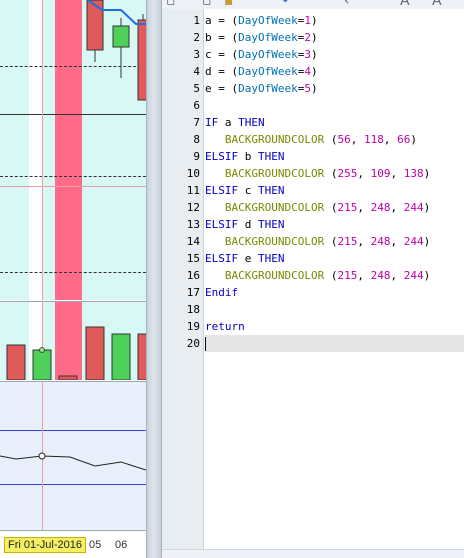 This screenshot has width=464, height=558. Describe the element at coordinates (373, 139) in the screenshot. I see `code-token: 118` at that location.